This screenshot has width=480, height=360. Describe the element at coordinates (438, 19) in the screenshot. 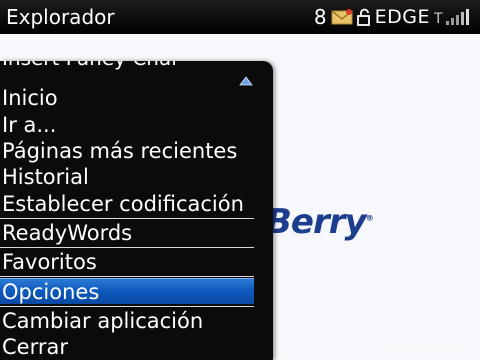

I see `svg-text: T` at that location.